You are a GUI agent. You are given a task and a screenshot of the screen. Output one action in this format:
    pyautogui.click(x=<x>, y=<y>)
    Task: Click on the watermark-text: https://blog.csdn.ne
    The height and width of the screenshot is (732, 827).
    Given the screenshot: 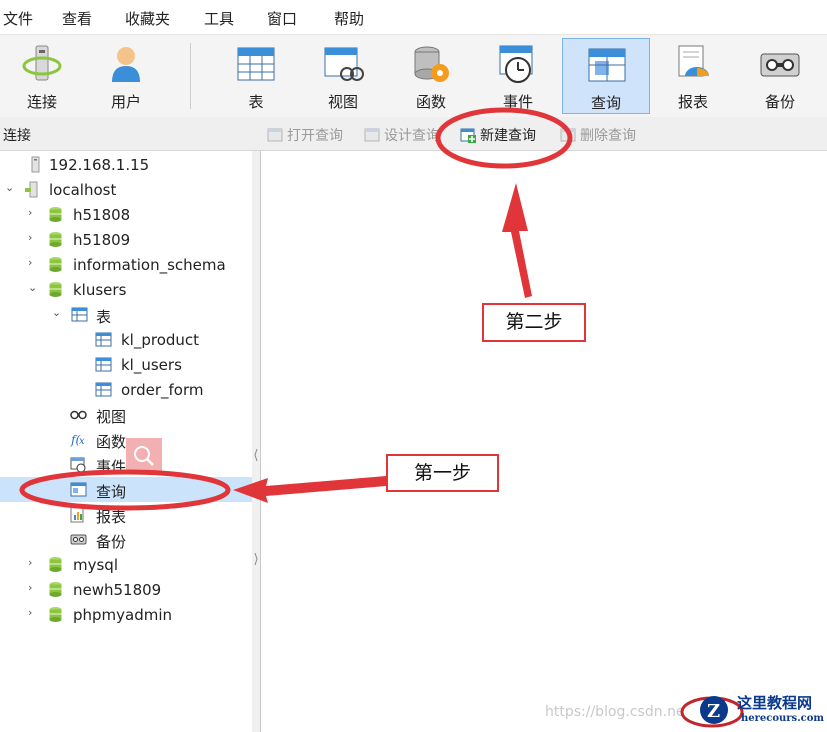 What is the action you would take?
    pyautogui.click(x=615, y=712)
    